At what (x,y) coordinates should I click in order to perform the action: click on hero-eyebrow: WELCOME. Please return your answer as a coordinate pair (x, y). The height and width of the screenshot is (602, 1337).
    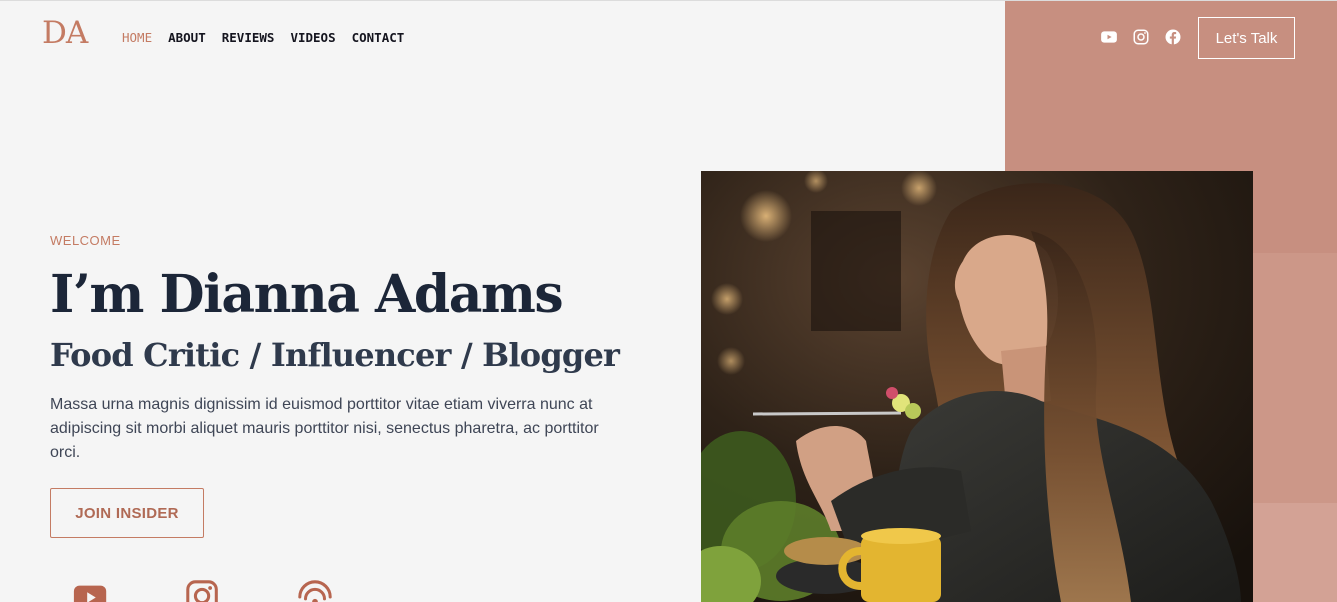
    Looking at the image, I should click on (85, 240).